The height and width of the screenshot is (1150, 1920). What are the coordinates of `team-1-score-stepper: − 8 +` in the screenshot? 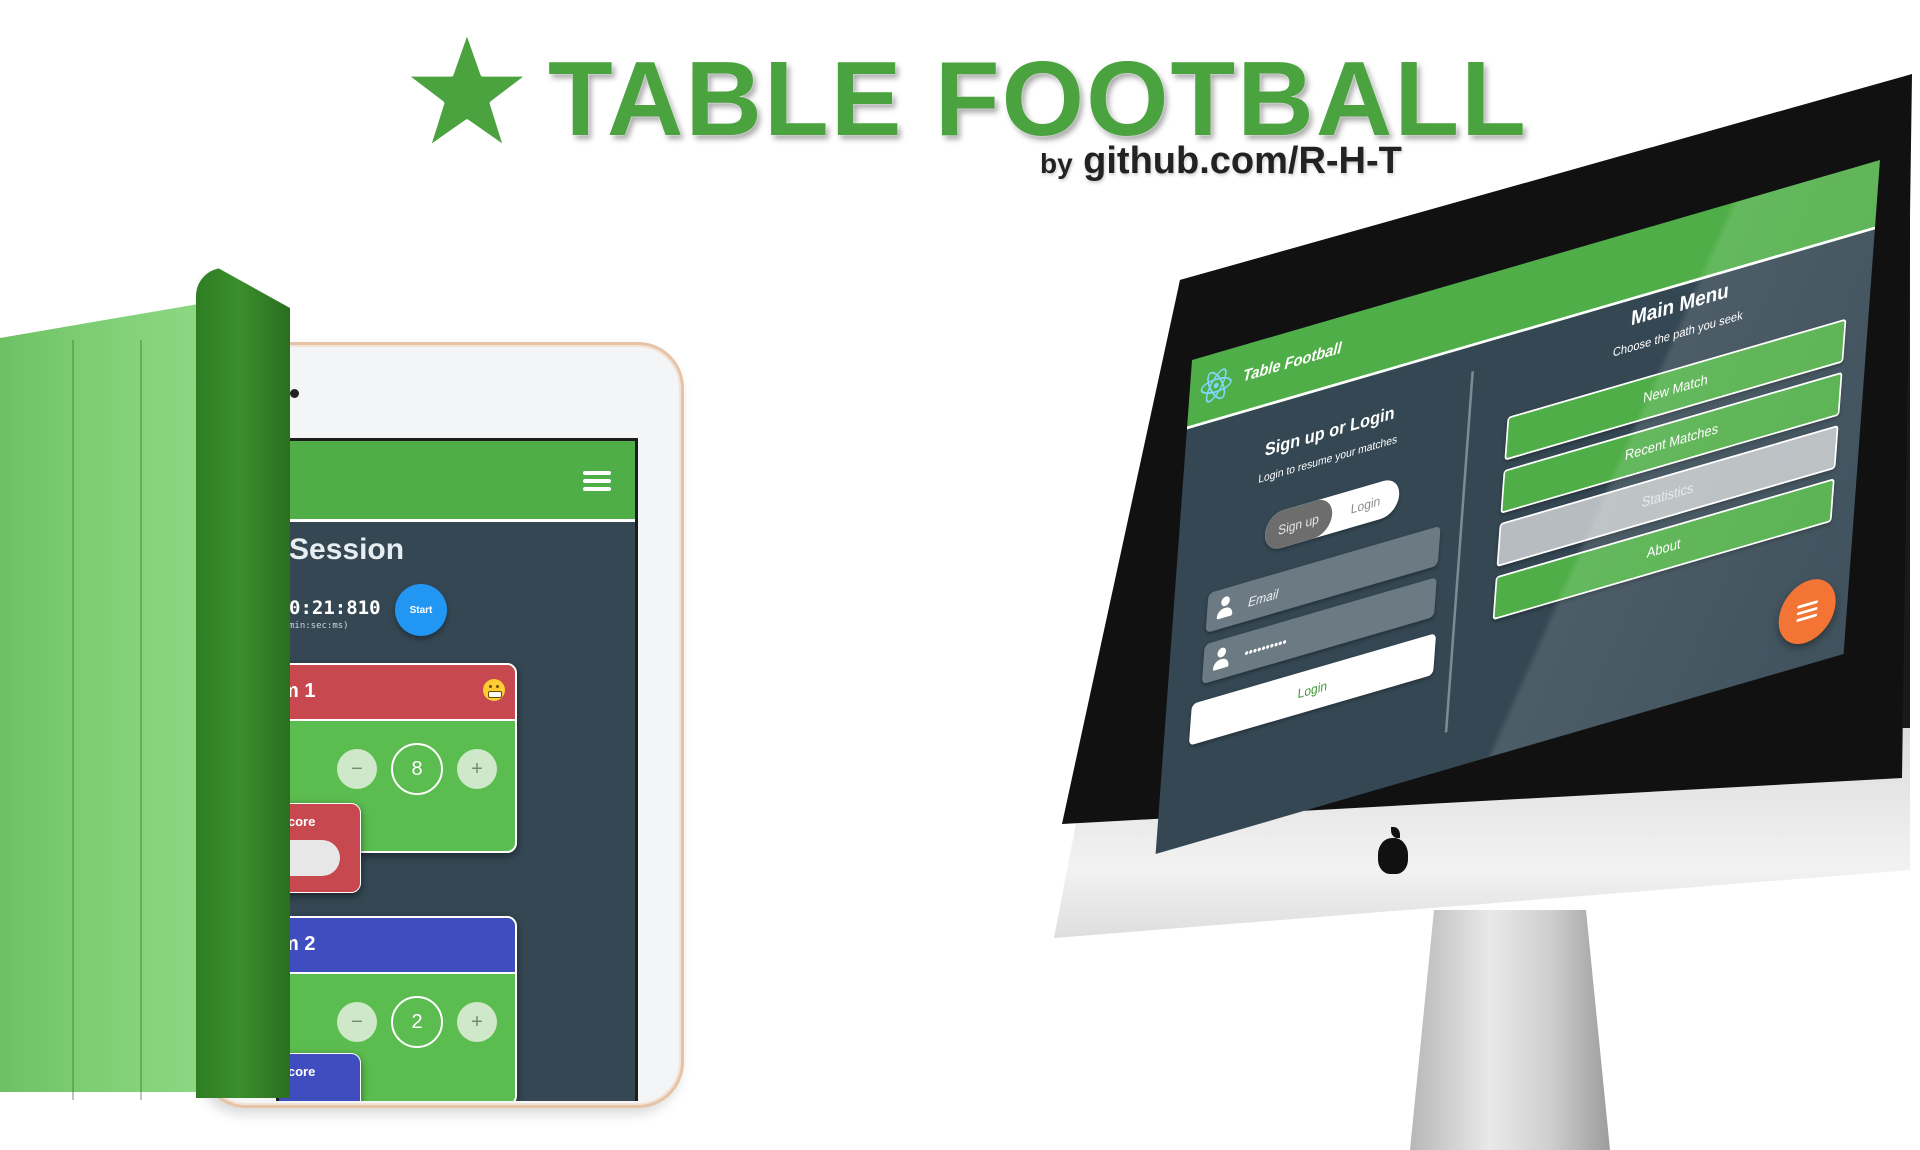 It's located at (417, 769).